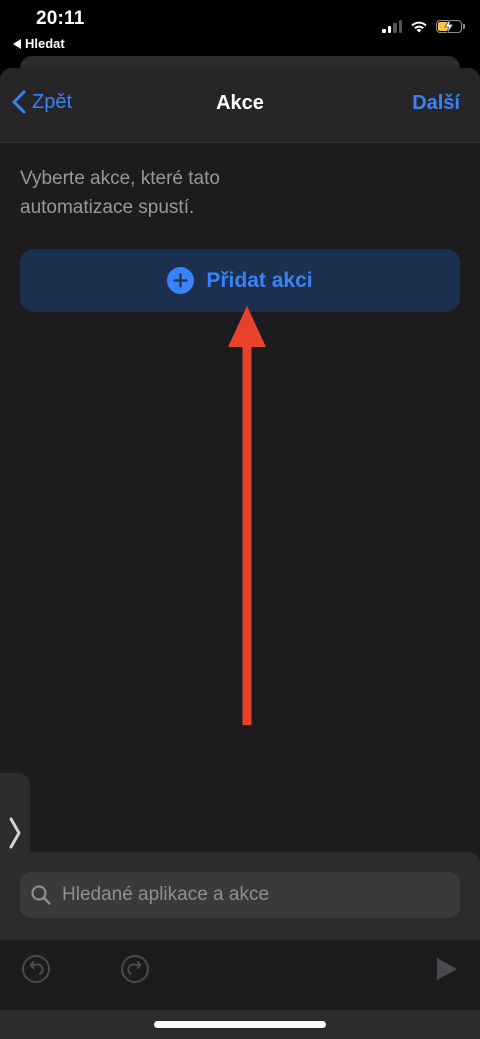 This screenshot has height=1039, width=480. Describe the element at coordinates (17, 43) in the screenshot. I see `back-triangle-icon` at that location.